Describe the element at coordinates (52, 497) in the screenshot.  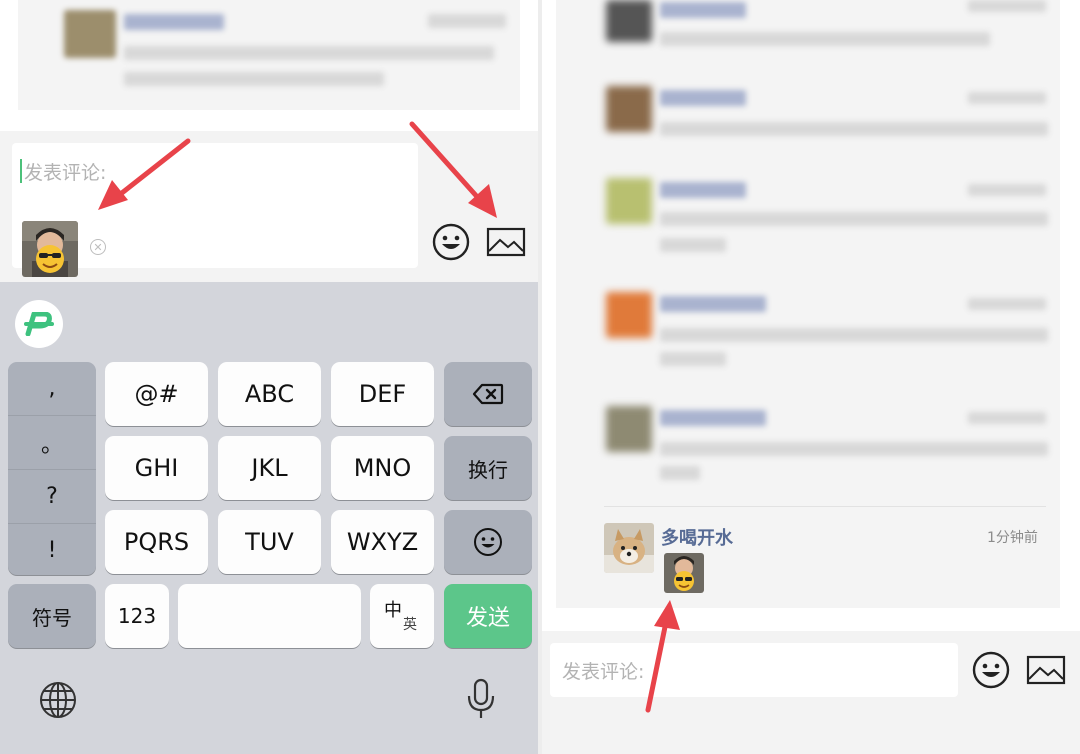
I see `key-question: ?` at that location.